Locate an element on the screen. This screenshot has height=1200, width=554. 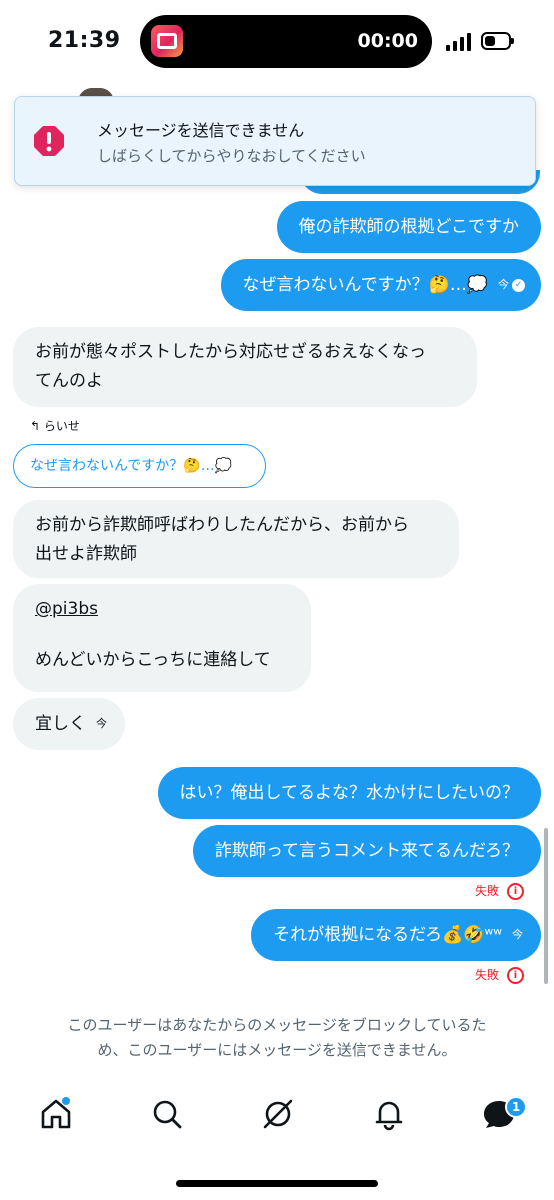
home-notification-dot is located at coordinates (66, 1101).